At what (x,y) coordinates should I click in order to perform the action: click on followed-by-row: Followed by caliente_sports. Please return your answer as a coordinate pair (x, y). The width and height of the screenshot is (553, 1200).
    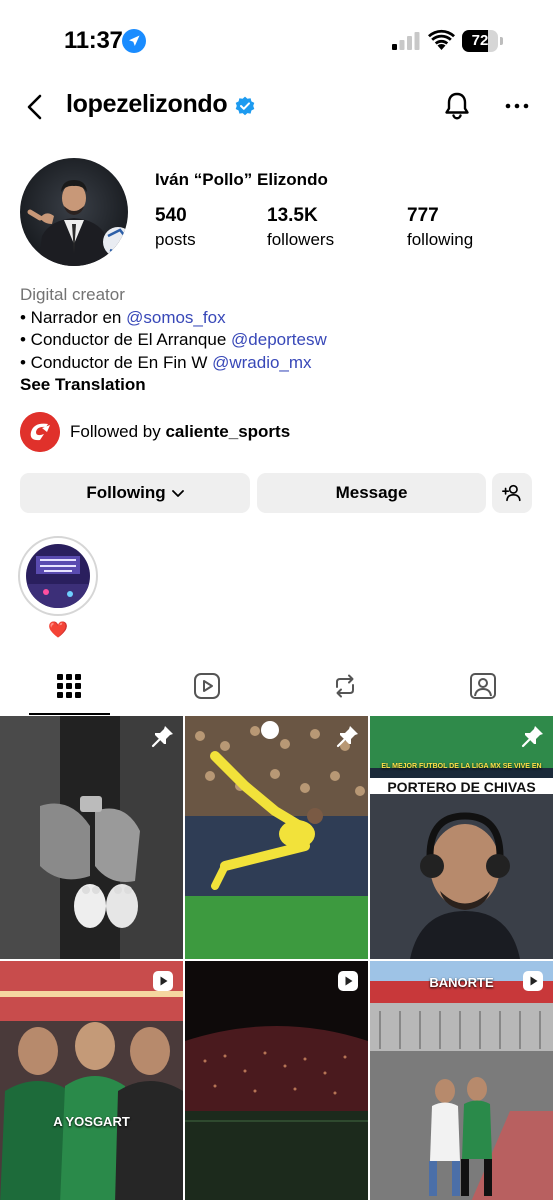
    Looking at the image, I should click on (220, 432).